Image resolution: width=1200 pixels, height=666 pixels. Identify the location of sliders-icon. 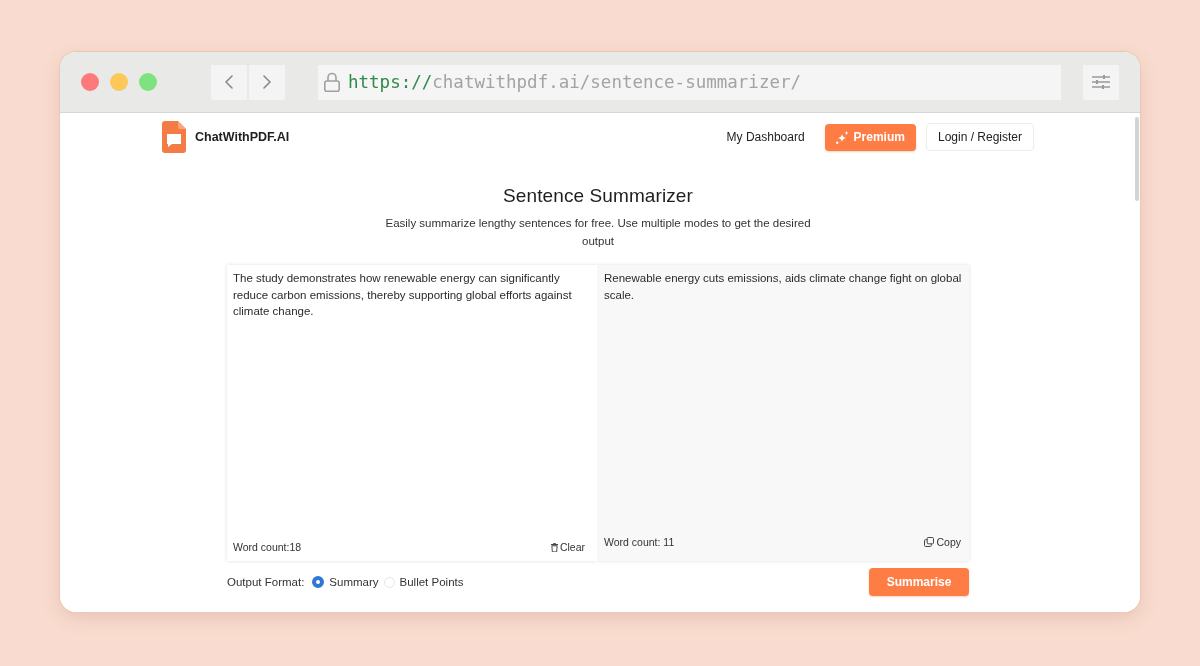
(1101, 82).